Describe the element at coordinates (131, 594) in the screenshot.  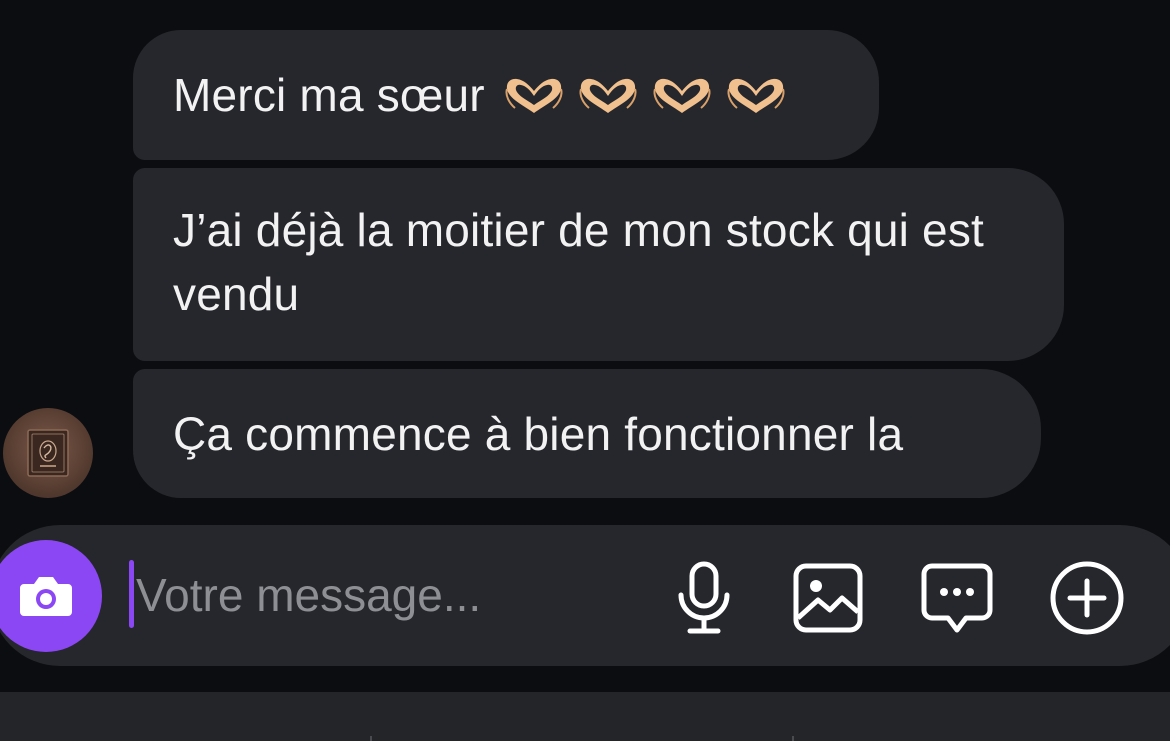
I see `text-caret` at that location.